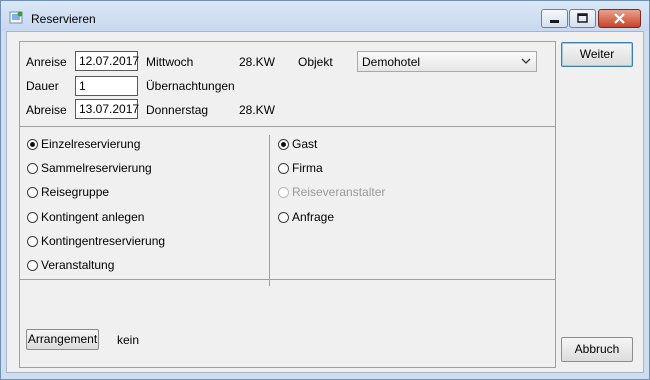 The height and width of the screenshot is (380, 650). Describe the element at coordinates (75, 192) in the screenshot. I see `radio-label: Reisegruppe` at that location.